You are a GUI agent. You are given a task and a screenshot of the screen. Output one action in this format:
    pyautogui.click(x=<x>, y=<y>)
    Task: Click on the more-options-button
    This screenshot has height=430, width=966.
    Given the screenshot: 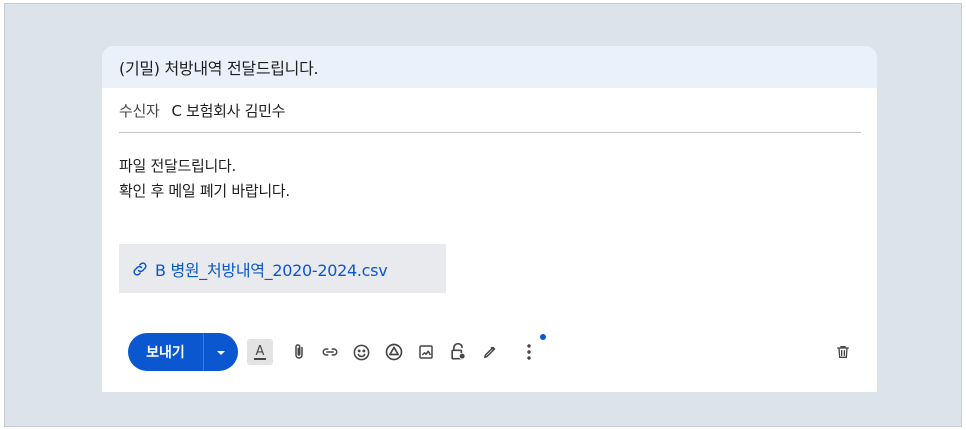 What is the action you would take?
    pyautogui.click(x=529, y=352)
    